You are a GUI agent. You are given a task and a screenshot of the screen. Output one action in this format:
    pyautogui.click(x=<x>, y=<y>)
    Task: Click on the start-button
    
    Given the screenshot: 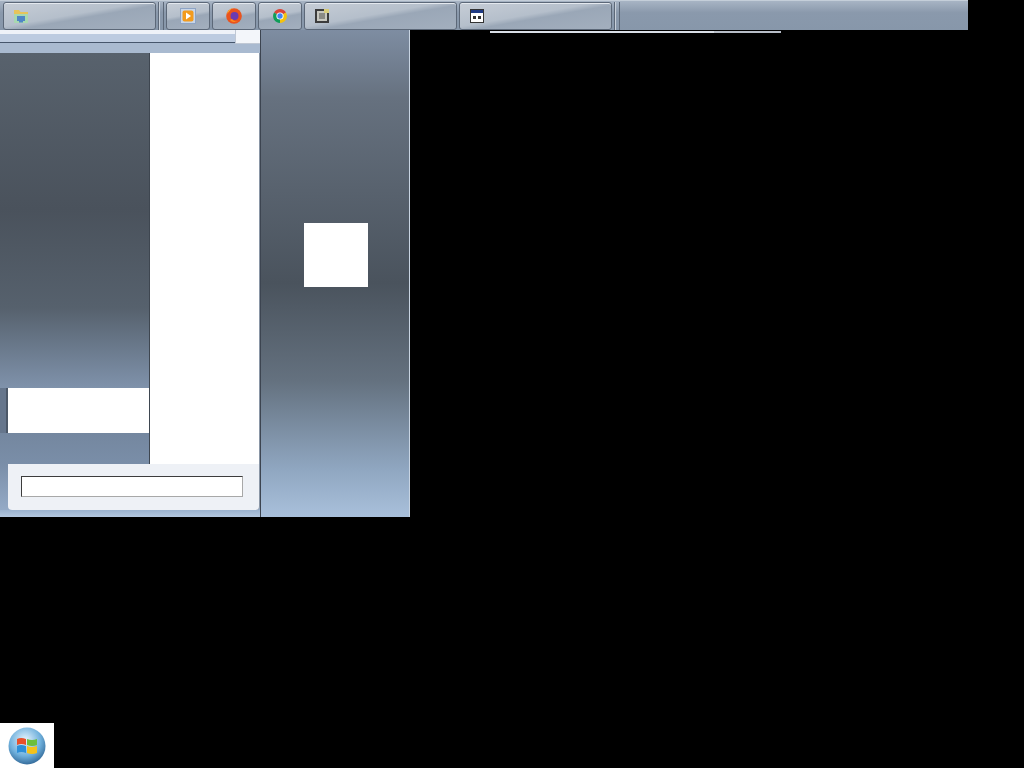 What is the action you would take?
    pyautogui.click(x=27, y=745)
    